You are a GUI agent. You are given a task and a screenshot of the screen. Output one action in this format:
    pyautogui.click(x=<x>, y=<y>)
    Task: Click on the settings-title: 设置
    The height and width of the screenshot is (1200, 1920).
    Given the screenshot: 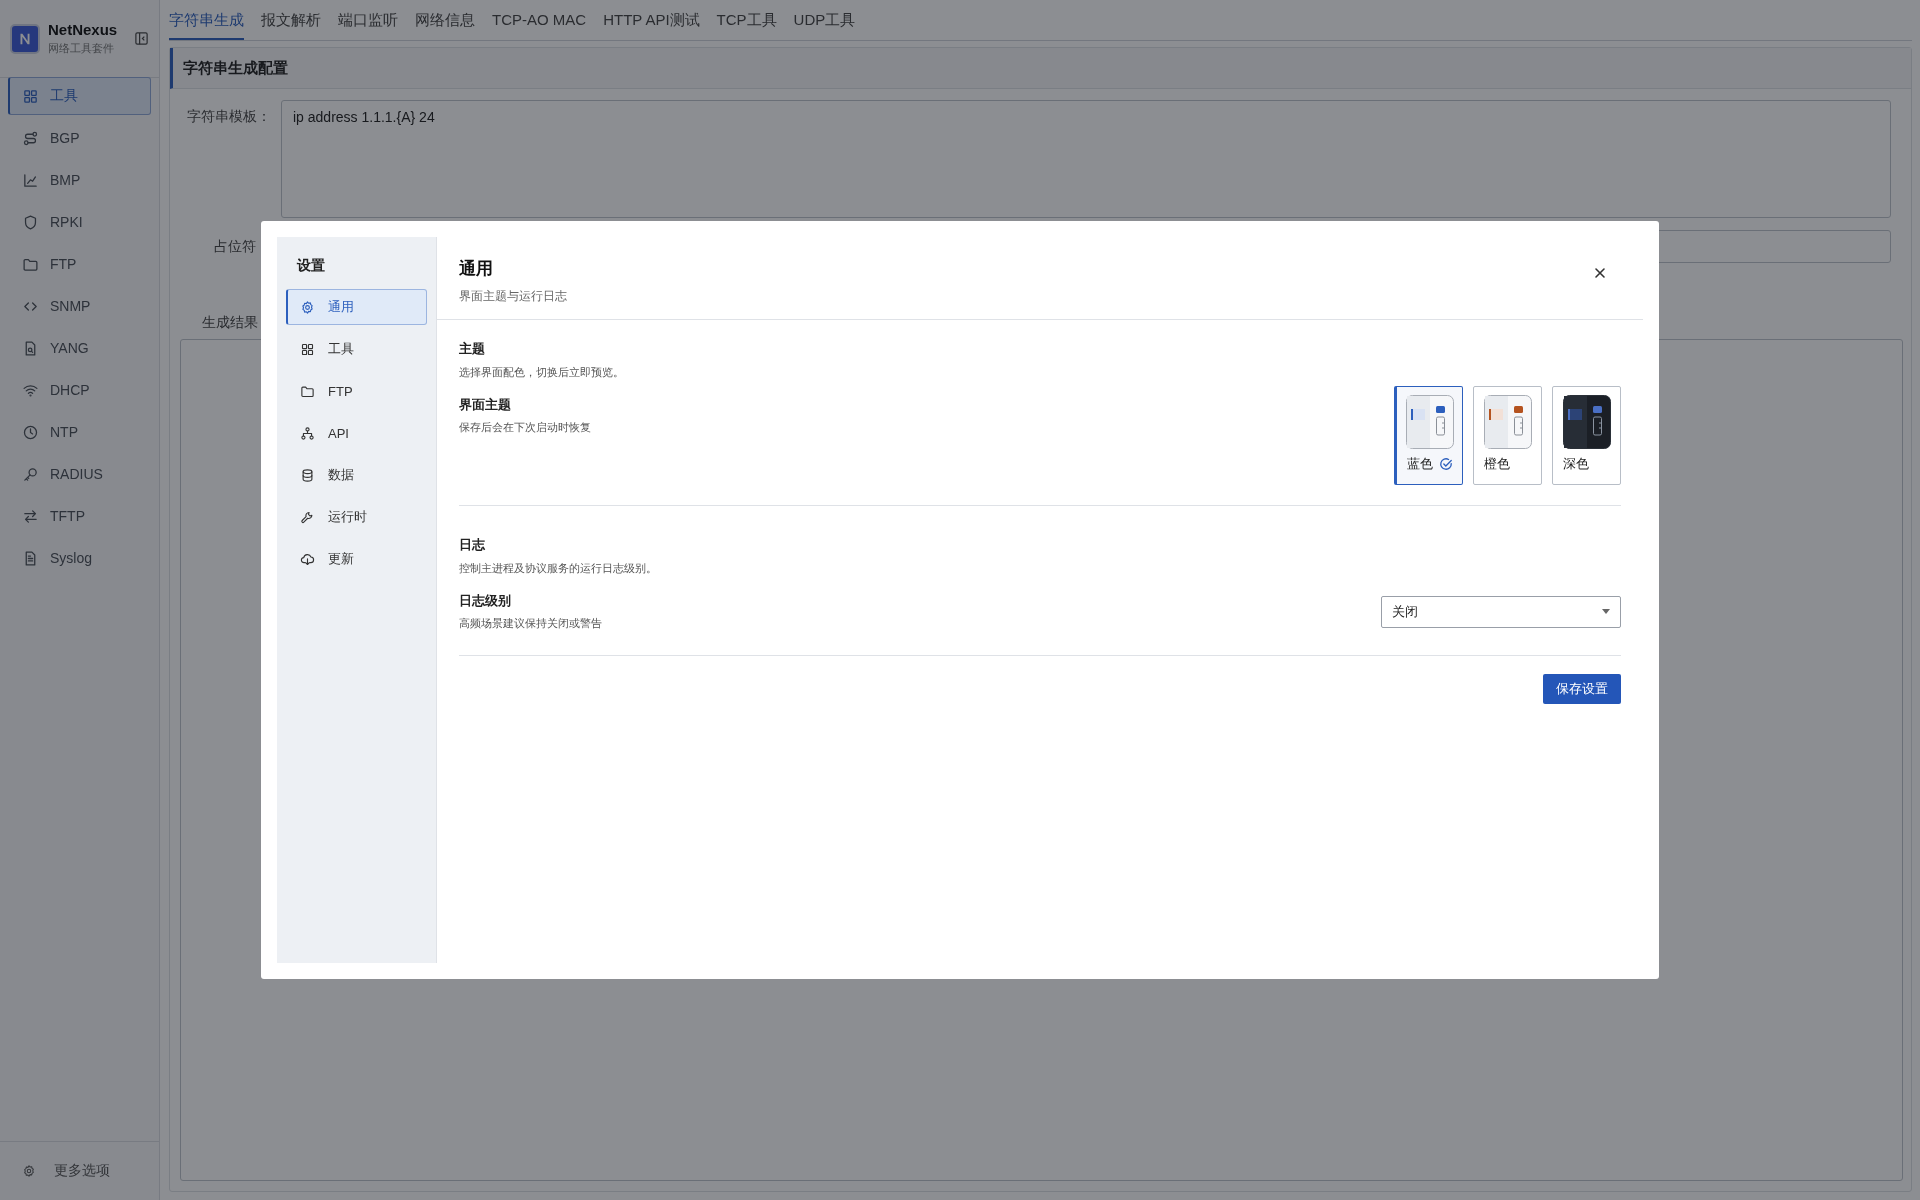 What is the action you would take?
    pyautogui.click(x=310, y=266)
    